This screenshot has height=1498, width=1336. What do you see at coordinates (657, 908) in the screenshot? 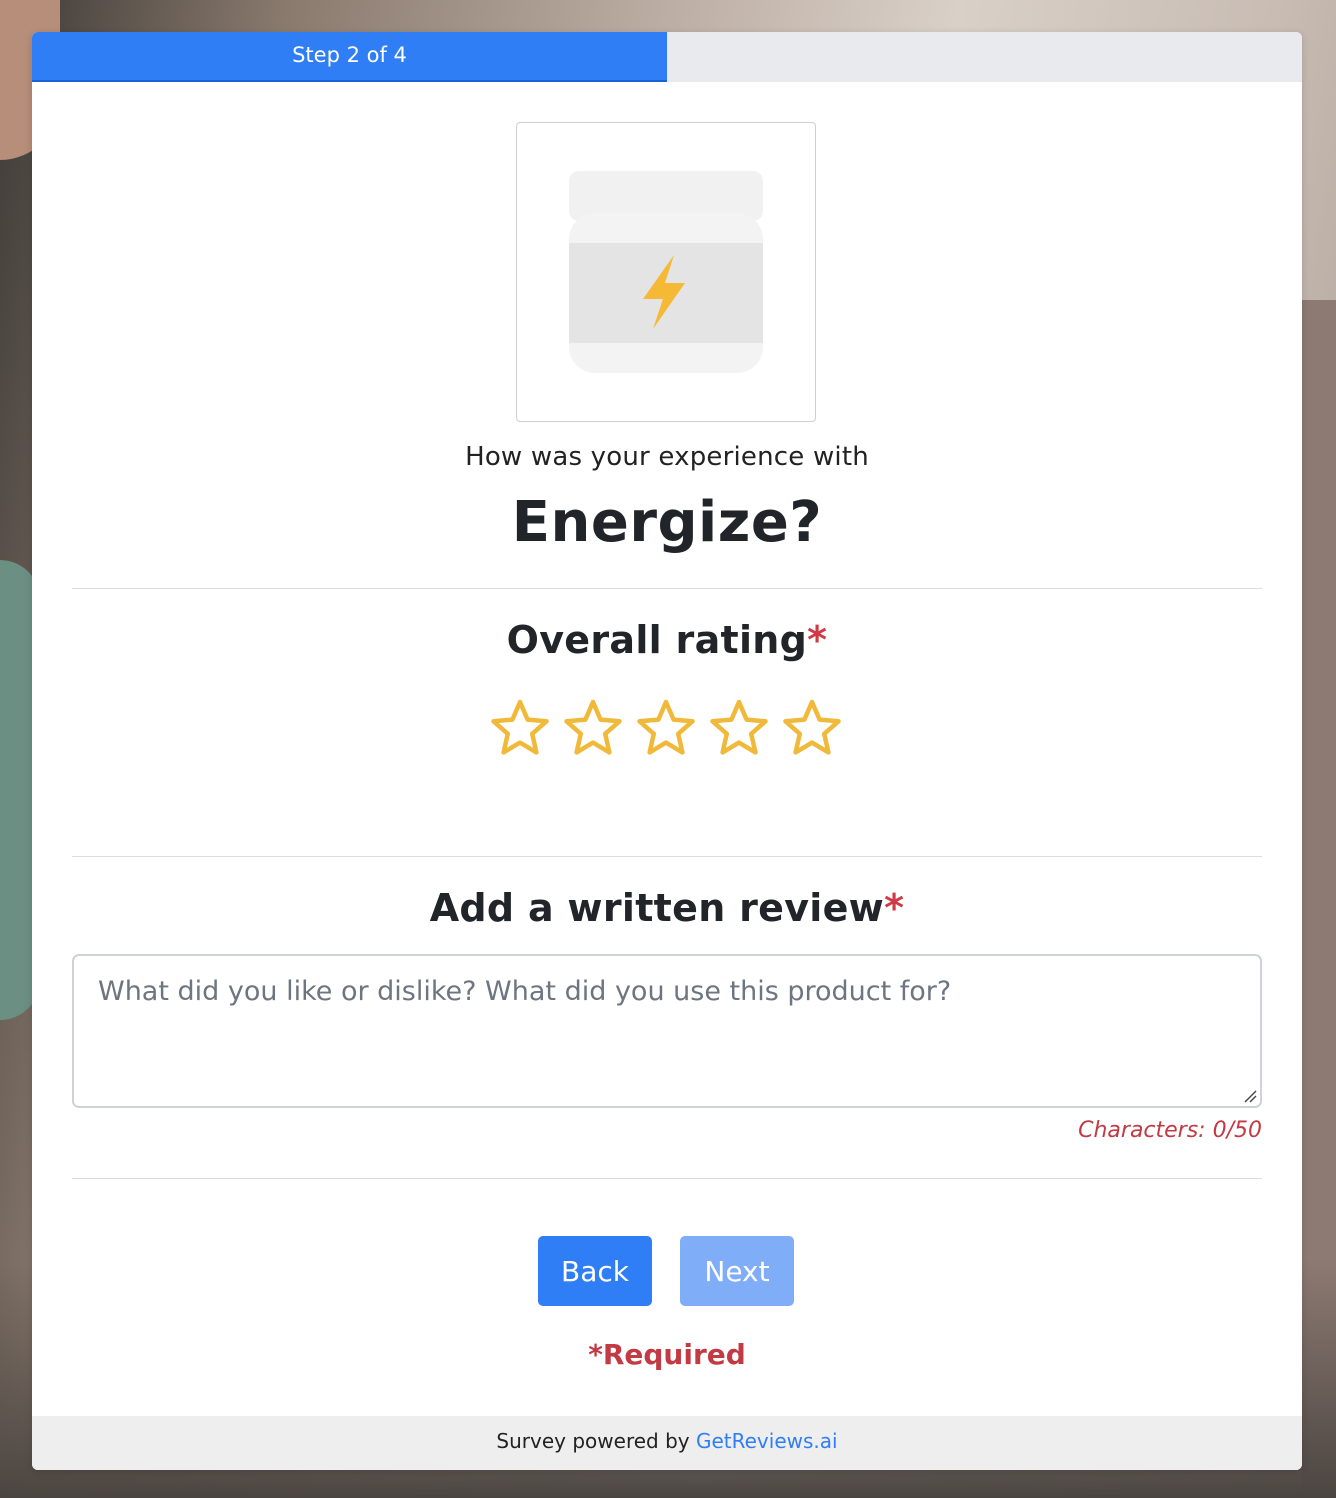
I see `review-title: Add a written review` at bounding box center [657, 908].